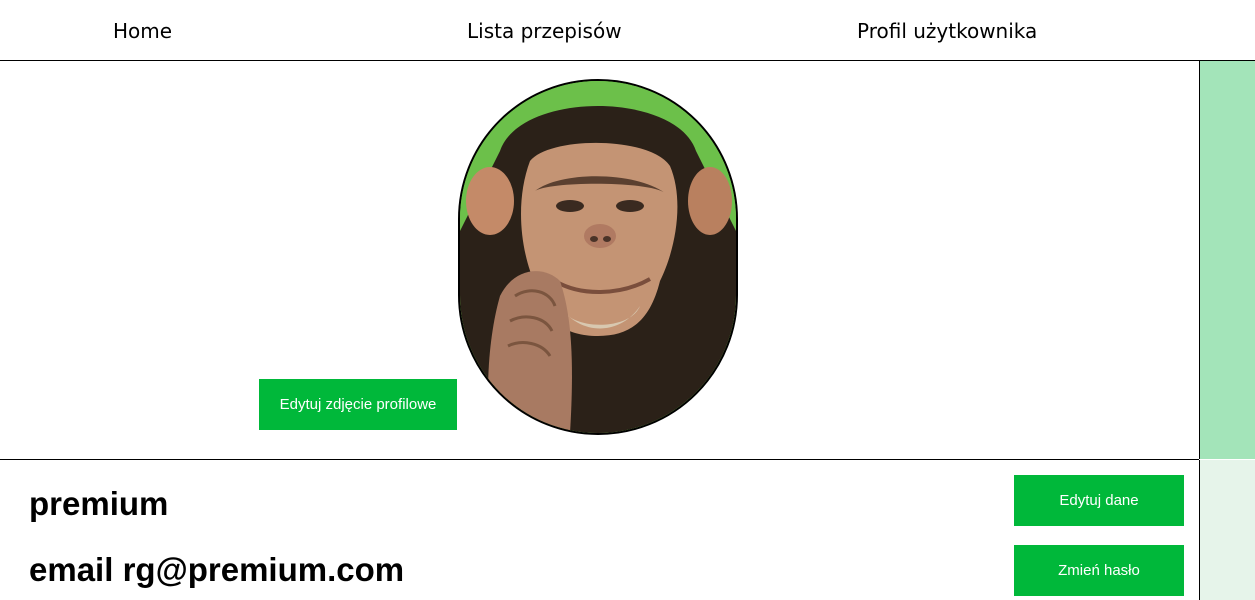 This screenshot has width=1255, height=600. I want to click on section-divider, so click(599, 459).